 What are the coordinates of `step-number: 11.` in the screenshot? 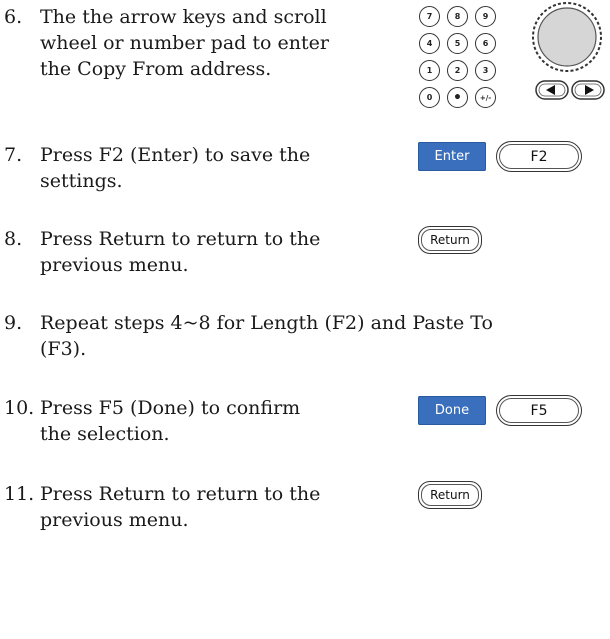 It's located at (19, 494).